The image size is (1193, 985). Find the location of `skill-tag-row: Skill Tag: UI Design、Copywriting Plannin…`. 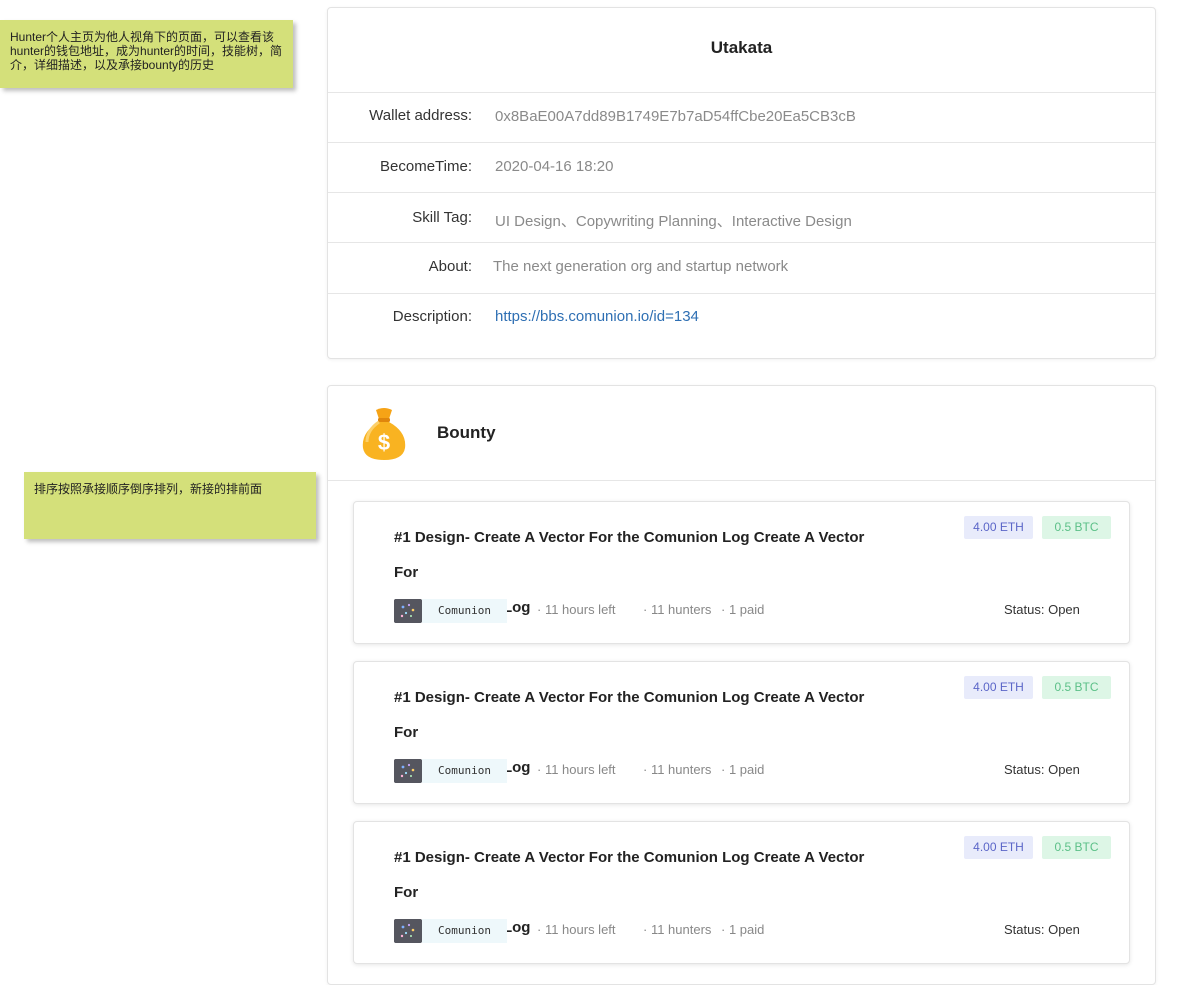

skill-tag-row: Skill Tag: UI Design、Copywriting Plannin… is located at coordinates (741, 218).